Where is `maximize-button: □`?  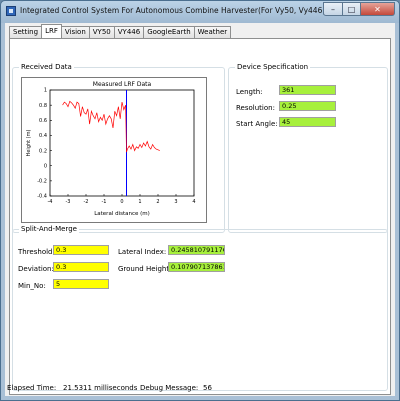 maximize-button: □ is located at coordinates (352, 9).